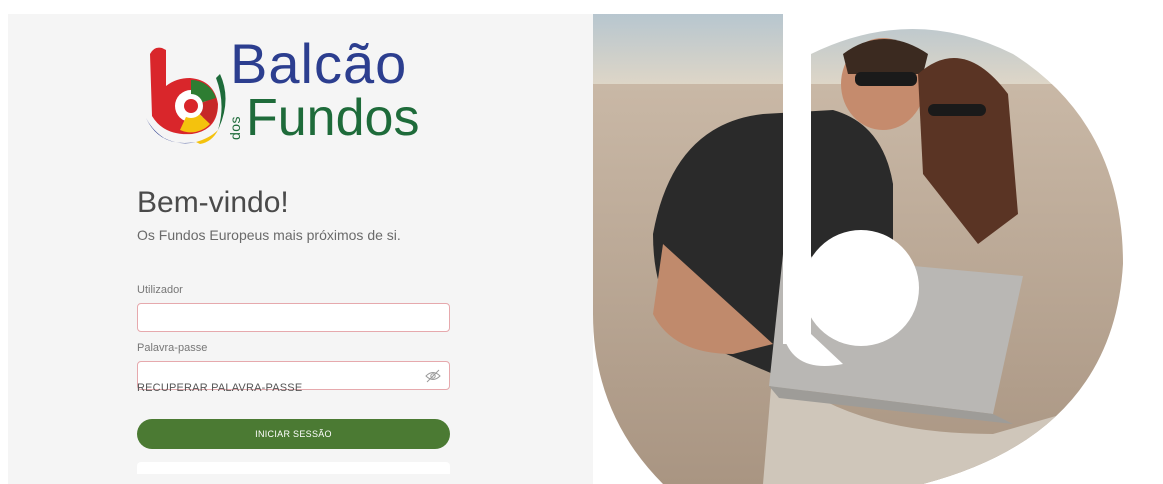 This screenshot has height=484, width=1163. What do you see at coordinates (333, 118) in the screenshot?
I see `logo-text-fundos: Fundos` at bounding box center [333, 118].